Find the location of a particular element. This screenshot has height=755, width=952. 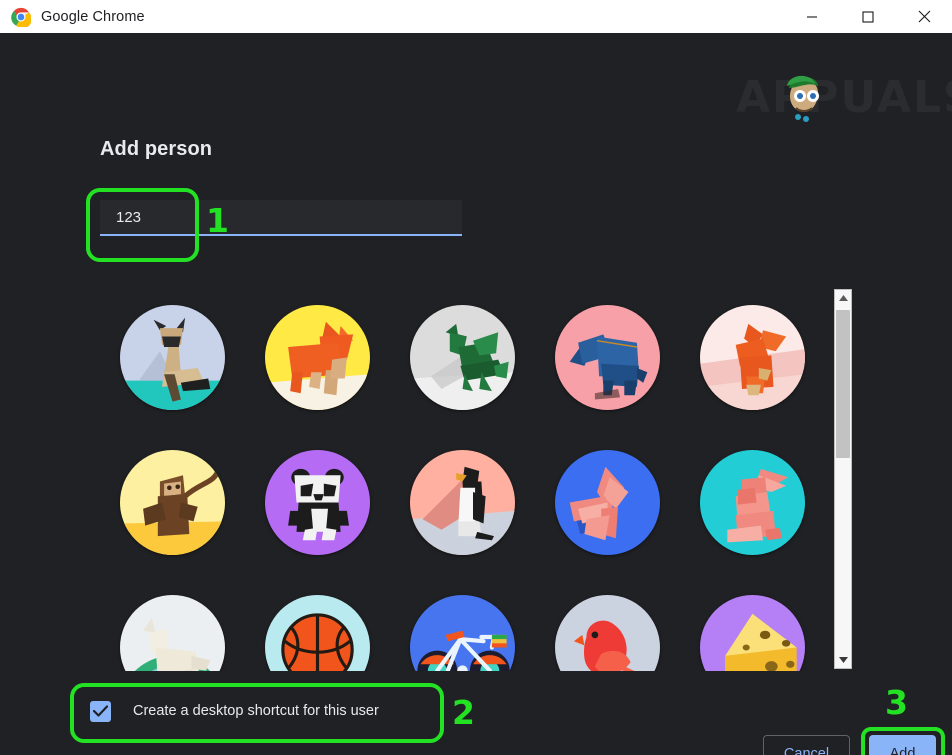

avatar-origami-butterfly is located at coordinates (607, 502).